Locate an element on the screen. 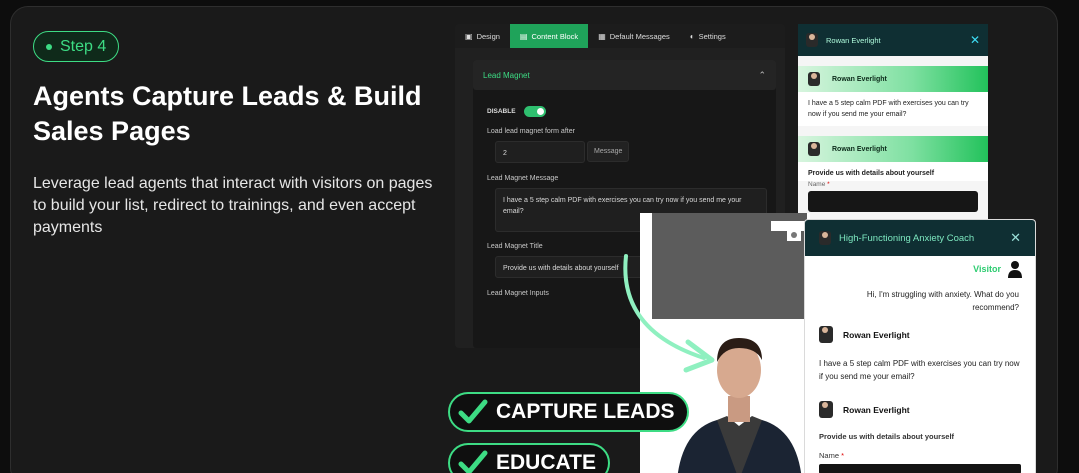 The width and height of the screenshot is (1079, 473). disable-toggle-row: DISABLE is located at coordinates (516, 111).